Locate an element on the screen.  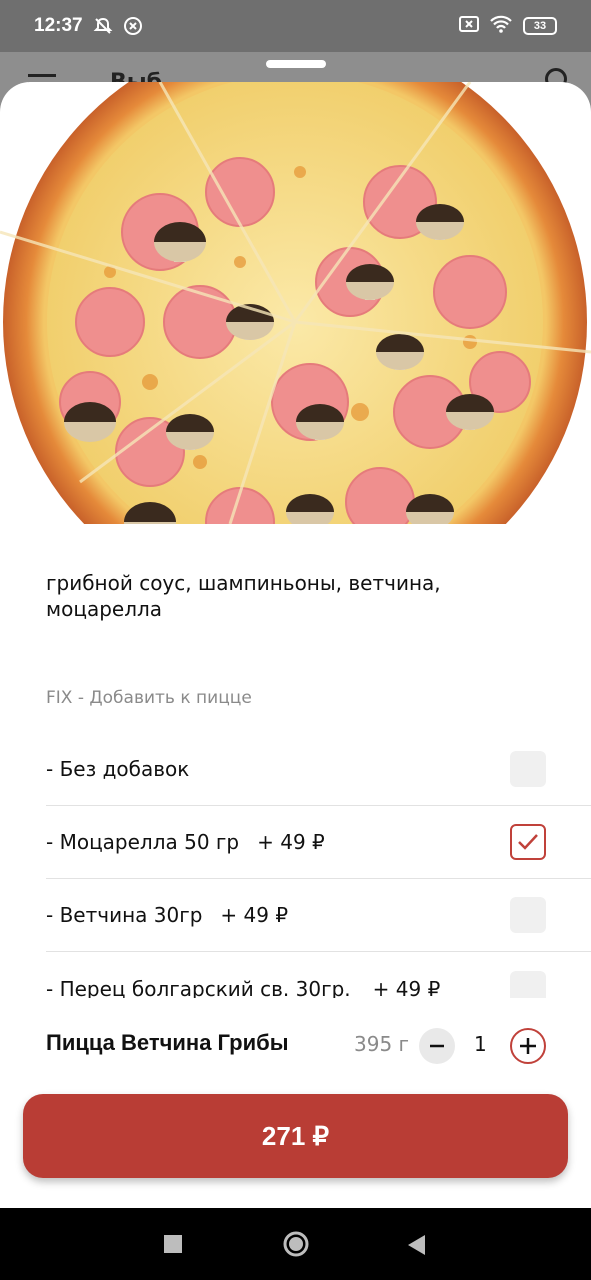
increase-quantity-button is located at coordinates (528, 1046).